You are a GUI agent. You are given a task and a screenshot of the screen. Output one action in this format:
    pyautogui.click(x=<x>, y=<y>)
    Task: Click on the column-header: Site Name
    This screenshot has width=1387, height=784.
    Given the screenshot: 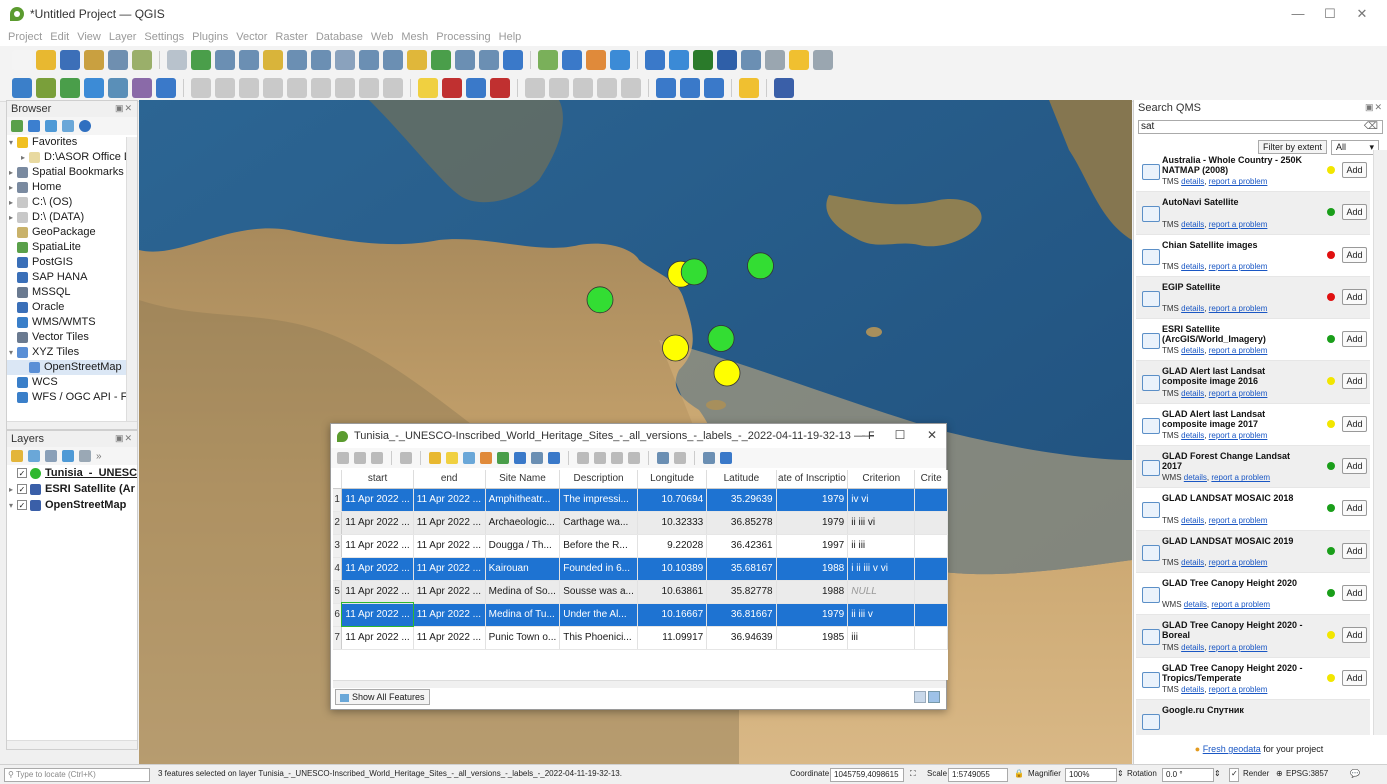 What is the action you would take?
    pyautogui.click(x=523, y=479)
    